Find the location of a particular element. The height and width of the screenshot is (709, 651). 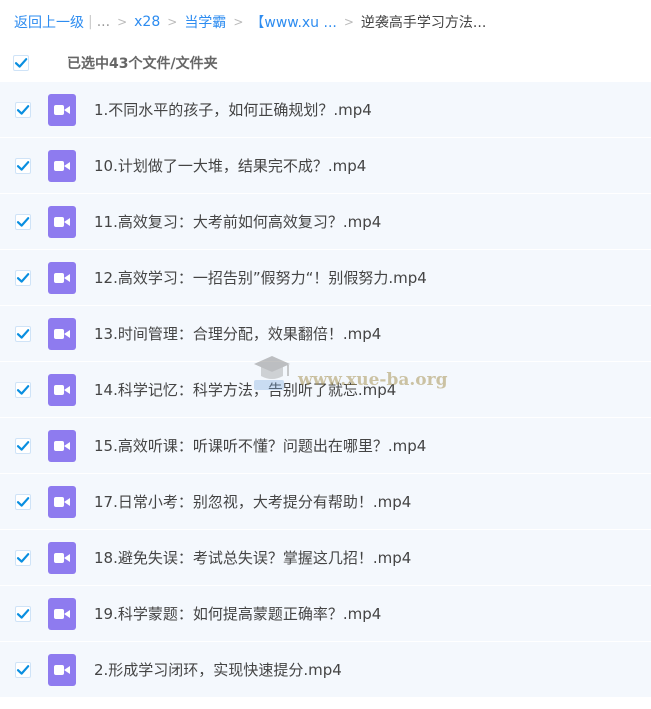

back-link: 返回上一级 is located at coordinates (49, 22).